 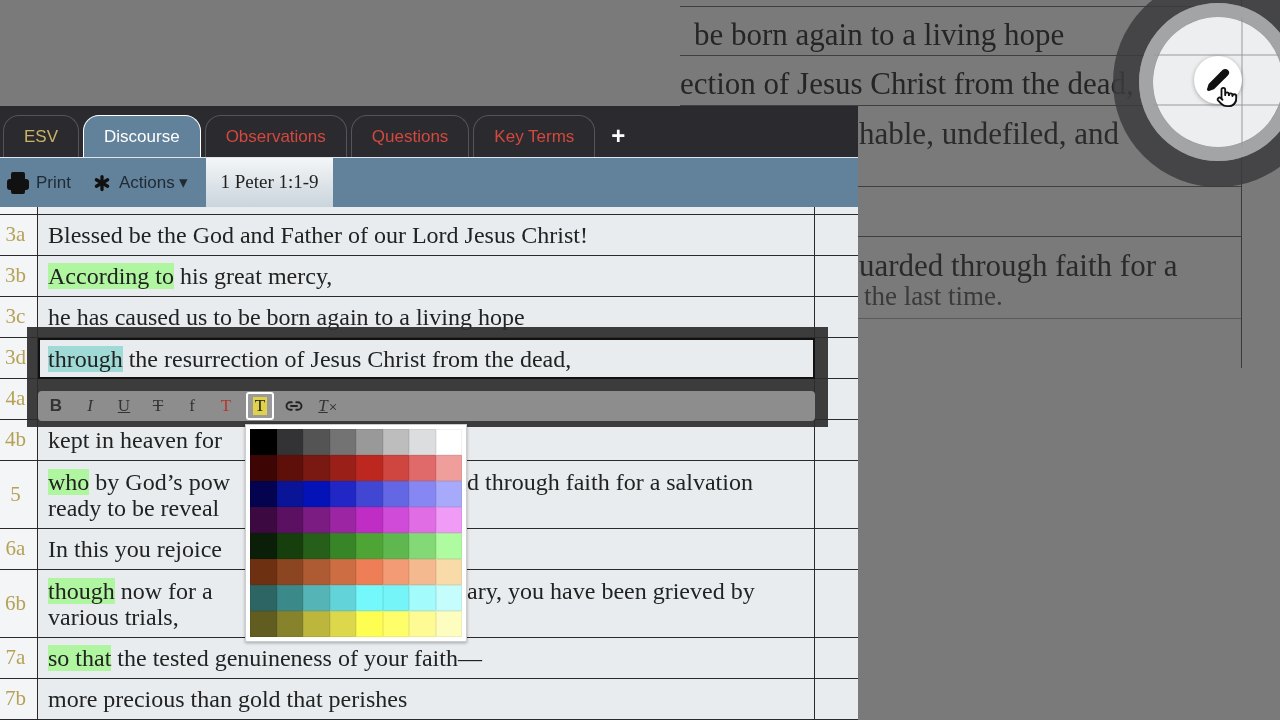 I want to click on verse-number: 6a, so click(x=19, y=549).